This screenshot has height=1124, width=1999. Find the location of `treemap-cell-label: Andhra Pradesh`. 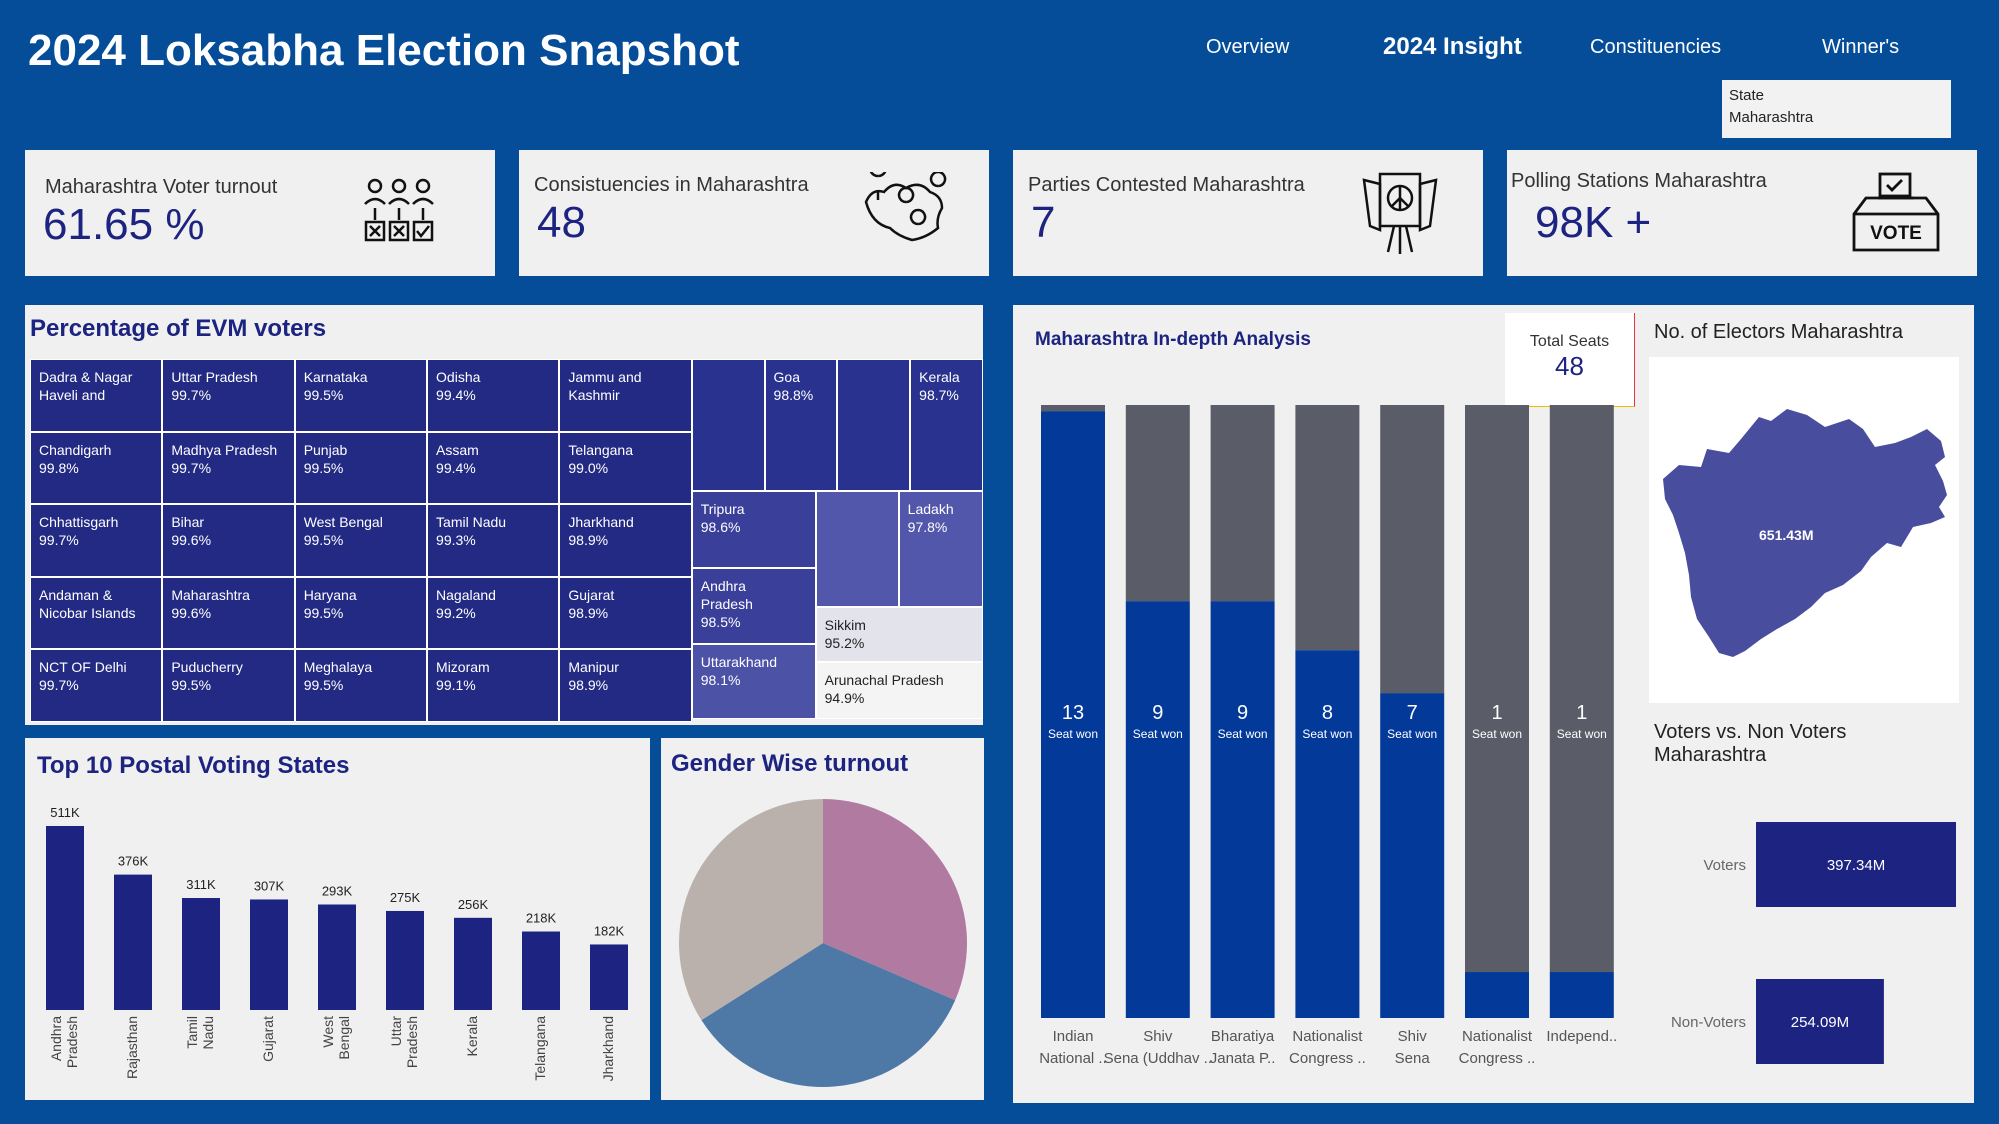

treemap-cell-label: Andhra Pradesh is located at coordinates (726, 594).